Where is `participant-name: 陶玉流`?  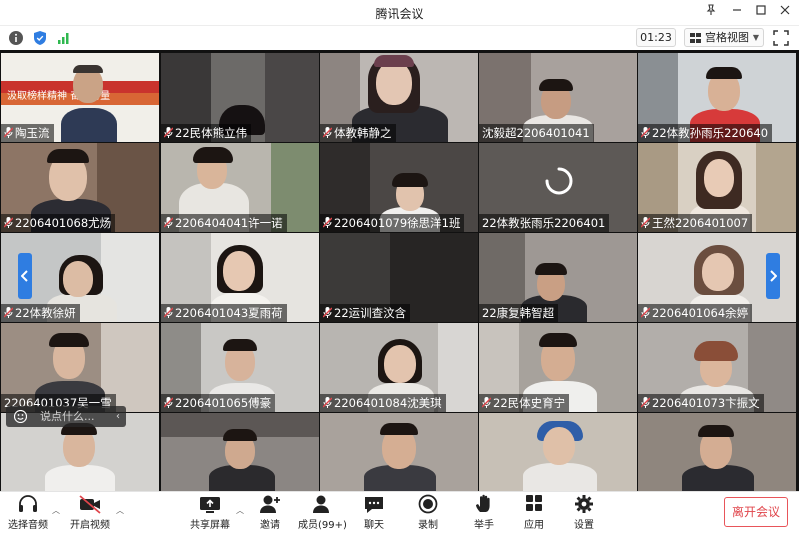
participant-name: 陶玉流 is located at coordinates (27, 133).